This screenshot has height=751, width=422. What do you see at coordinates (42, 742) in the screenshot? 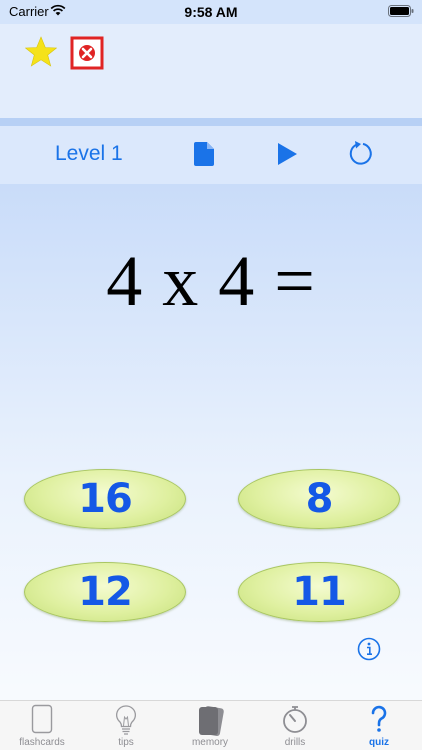
I see `tab-label: flashcards` at bounding box center [42, 742].